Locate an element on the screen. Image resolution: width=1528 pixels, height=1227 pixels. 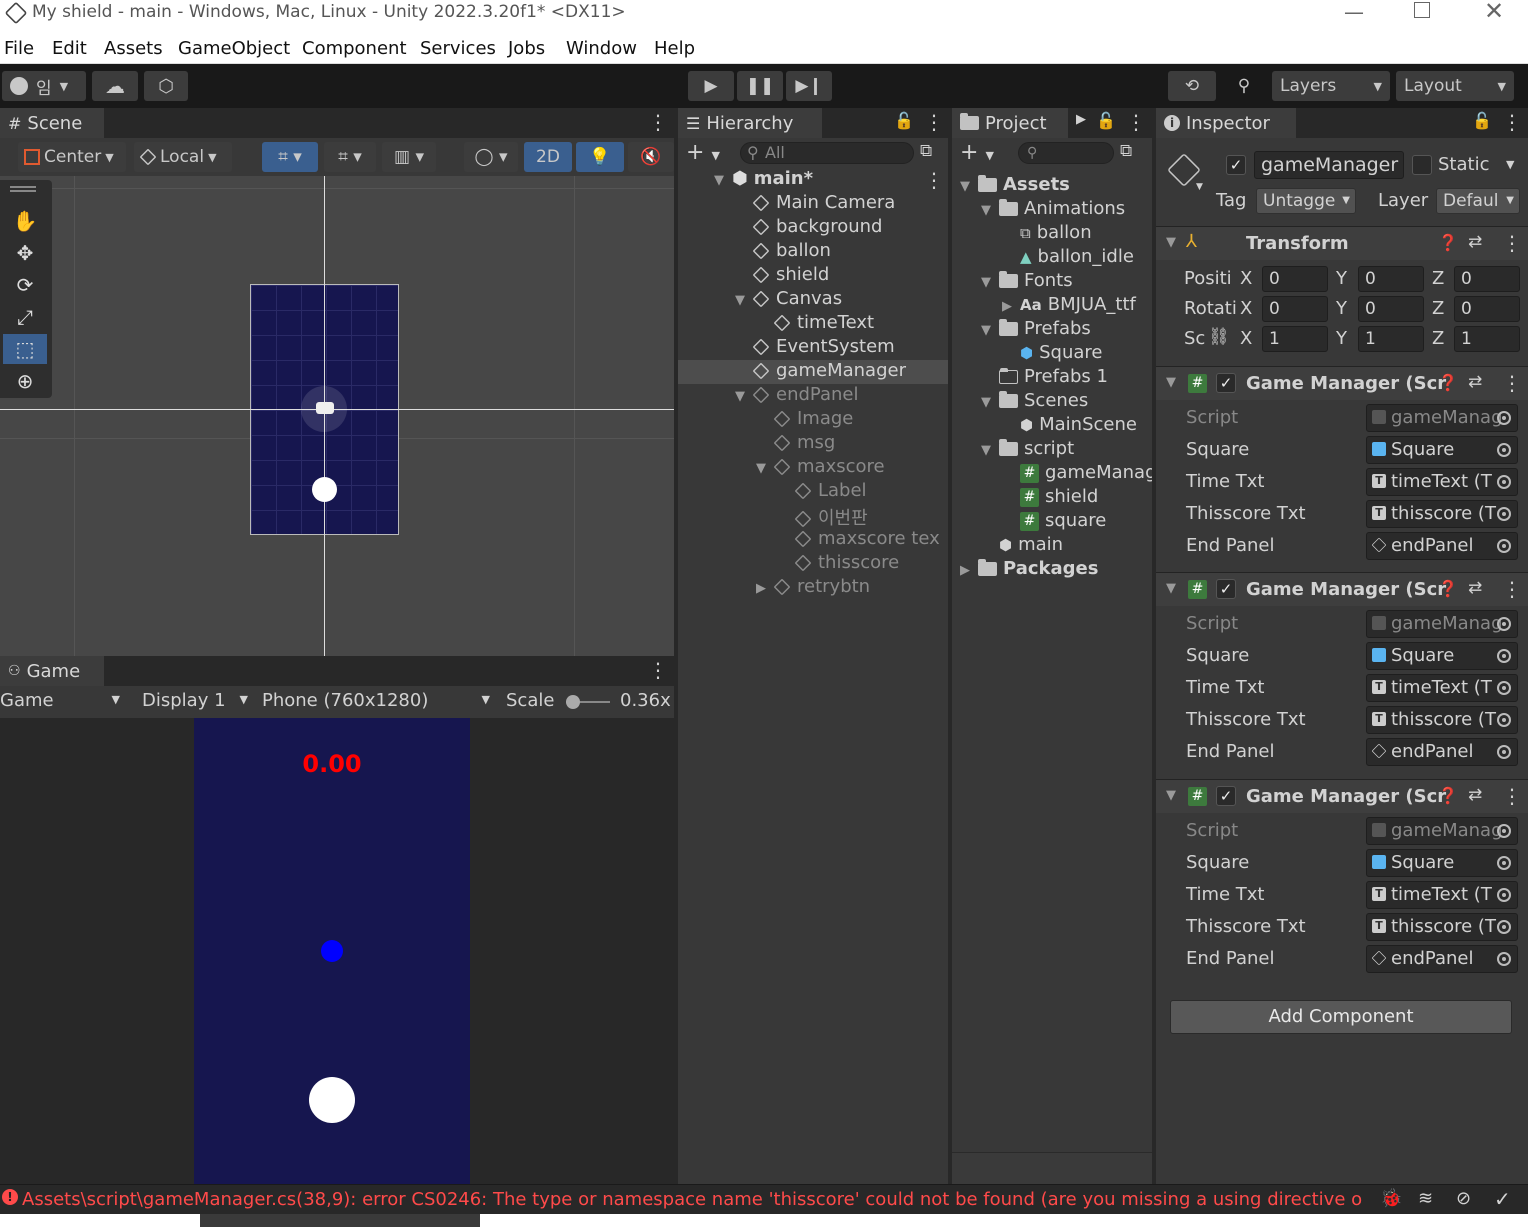
rotation-x-field: 0 is located at coordinates (1295, 309).